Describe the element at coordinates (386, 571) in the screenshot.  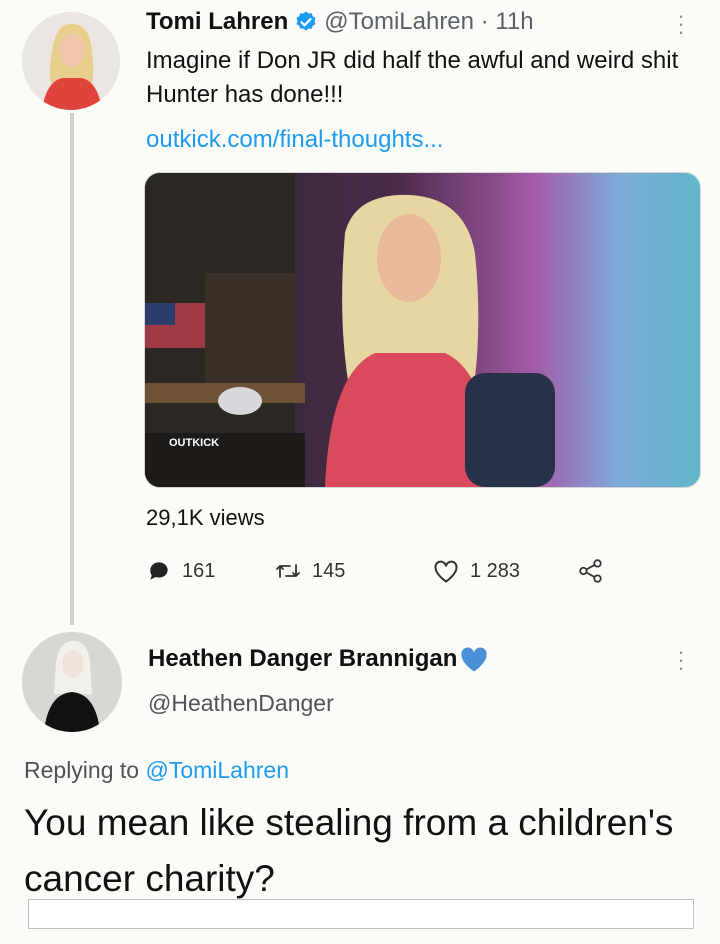
I see `tweet-actions: 161 145 1 283` at that location.